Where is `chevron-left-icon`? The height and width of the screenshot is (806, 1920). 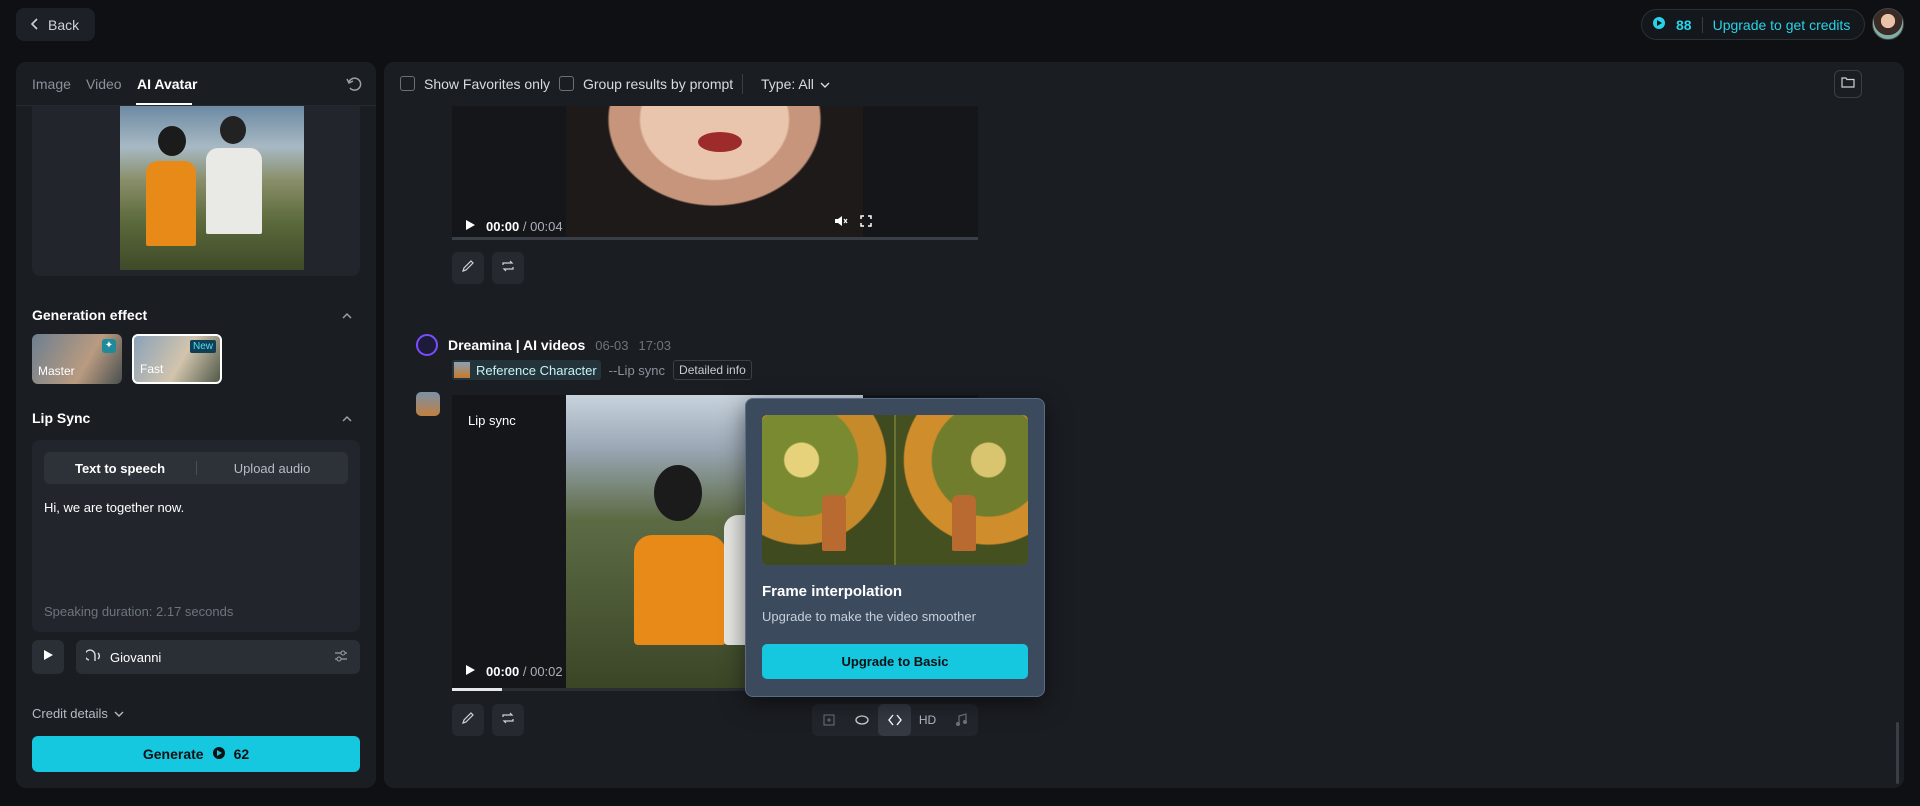 chevron-left-icon is located at coordinates (35, 25).